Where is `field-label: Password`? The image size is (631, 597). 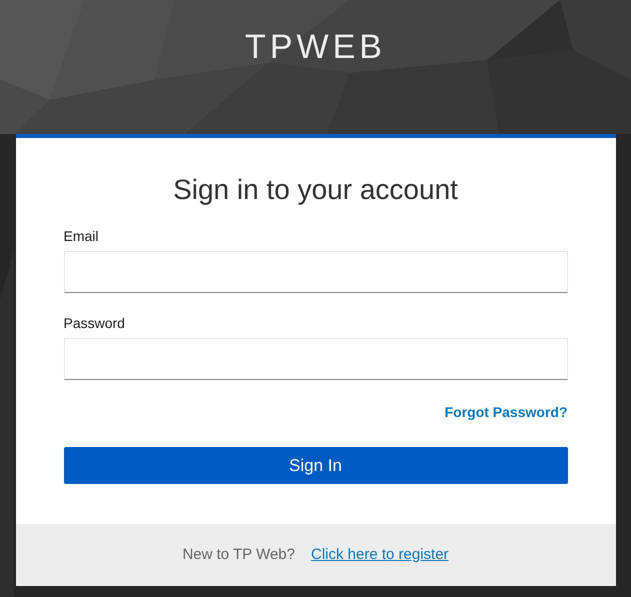 field-label: Password is located at coordinates (95, 323).